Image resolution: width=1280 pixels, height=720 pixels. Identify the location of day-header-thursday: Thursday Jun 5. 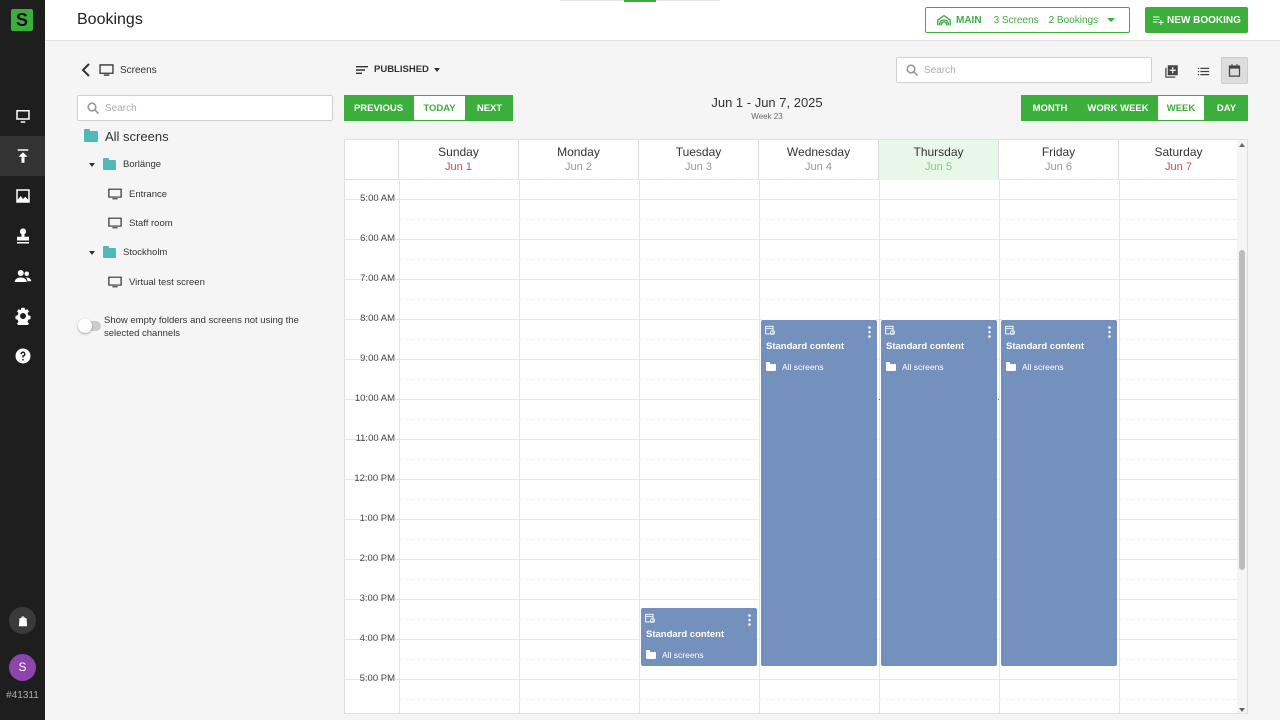
(939, 160).